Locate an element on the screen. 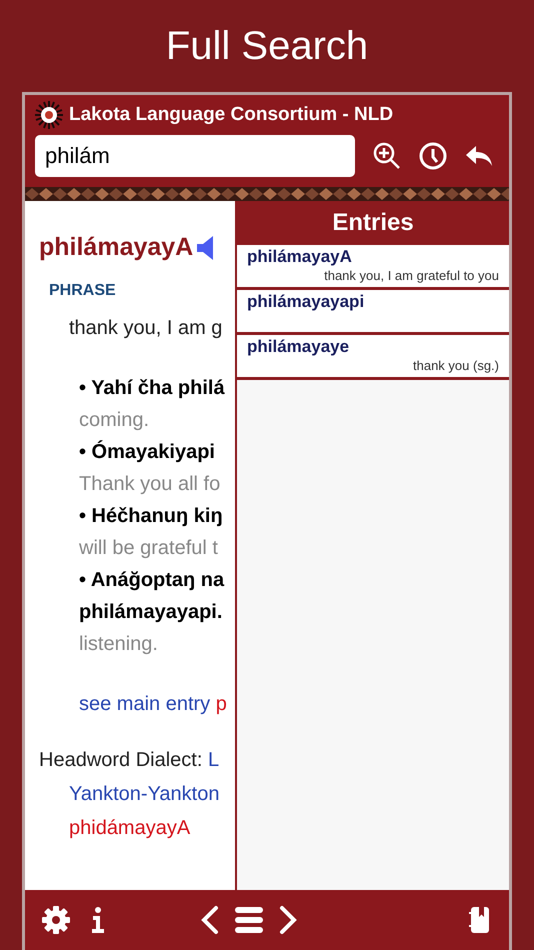 This screenshot has height=950, width=534. example-sentence: • Héčhanuŋ kiŋ is located at coordinates (151, 516).